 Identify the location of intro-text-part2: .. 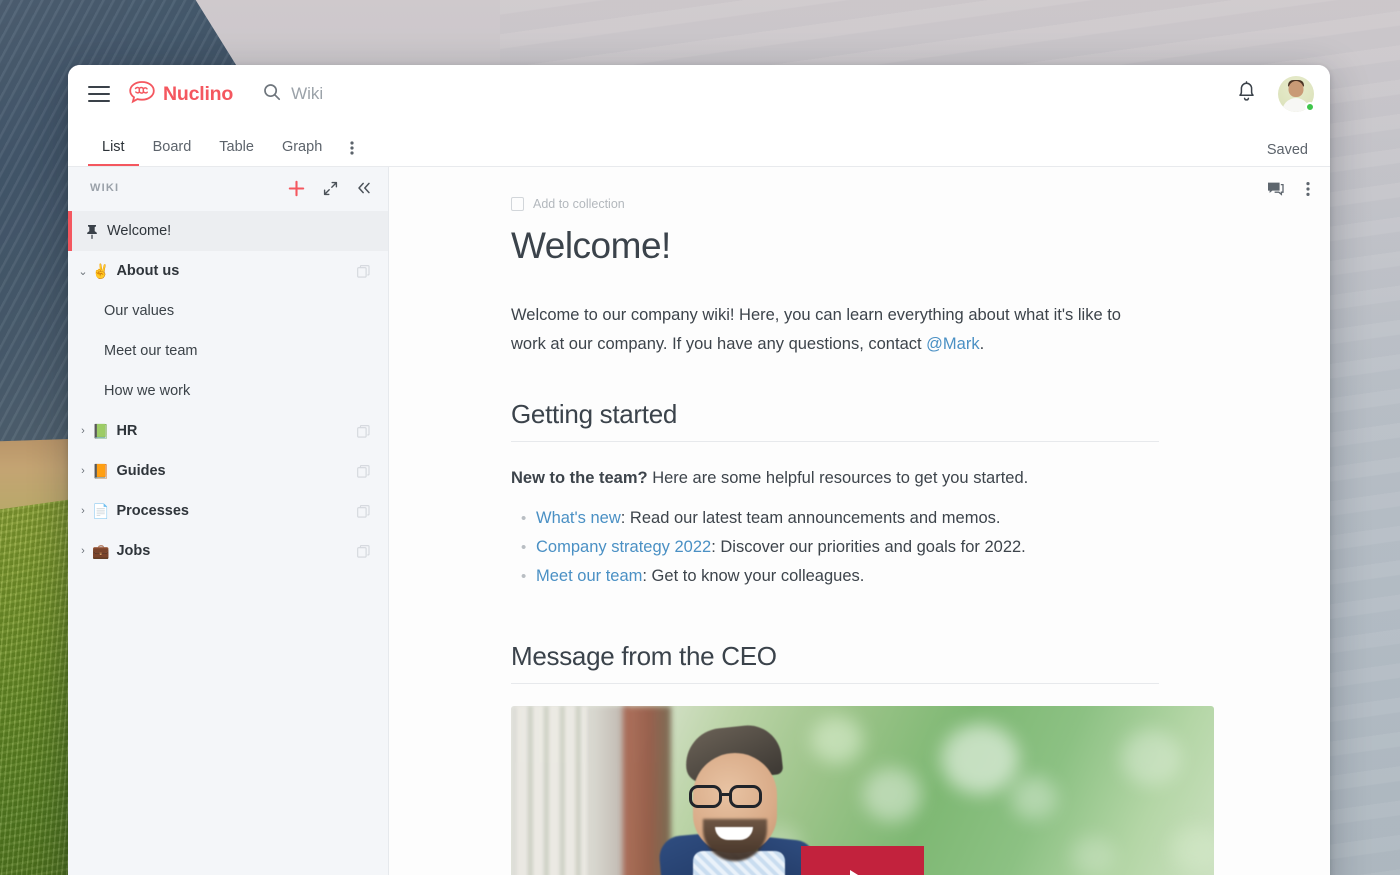
(982, 344).